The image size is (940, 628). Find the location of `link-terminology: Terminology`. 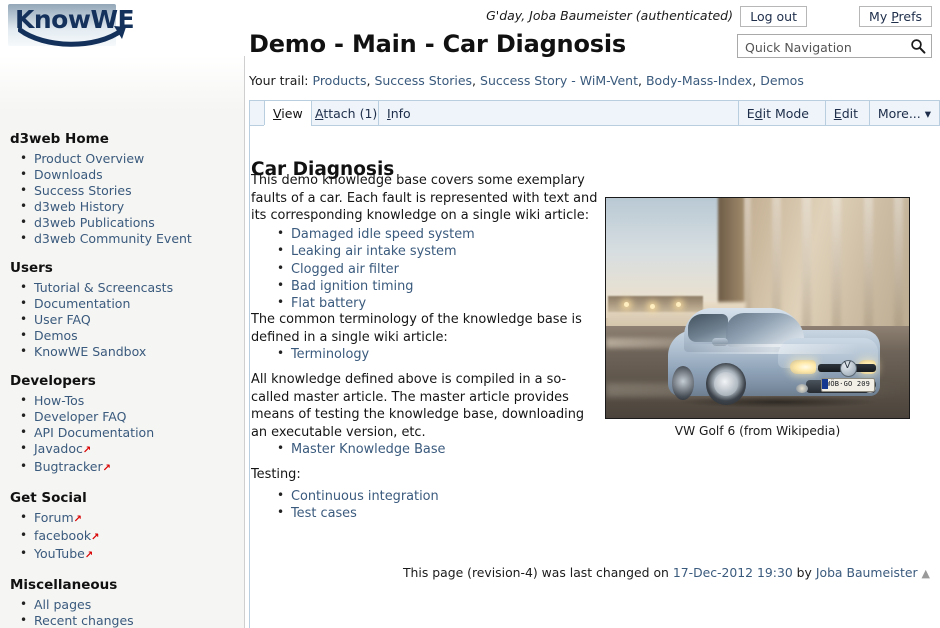

link-terminology: Terminology is located at coordinates (322, 354).